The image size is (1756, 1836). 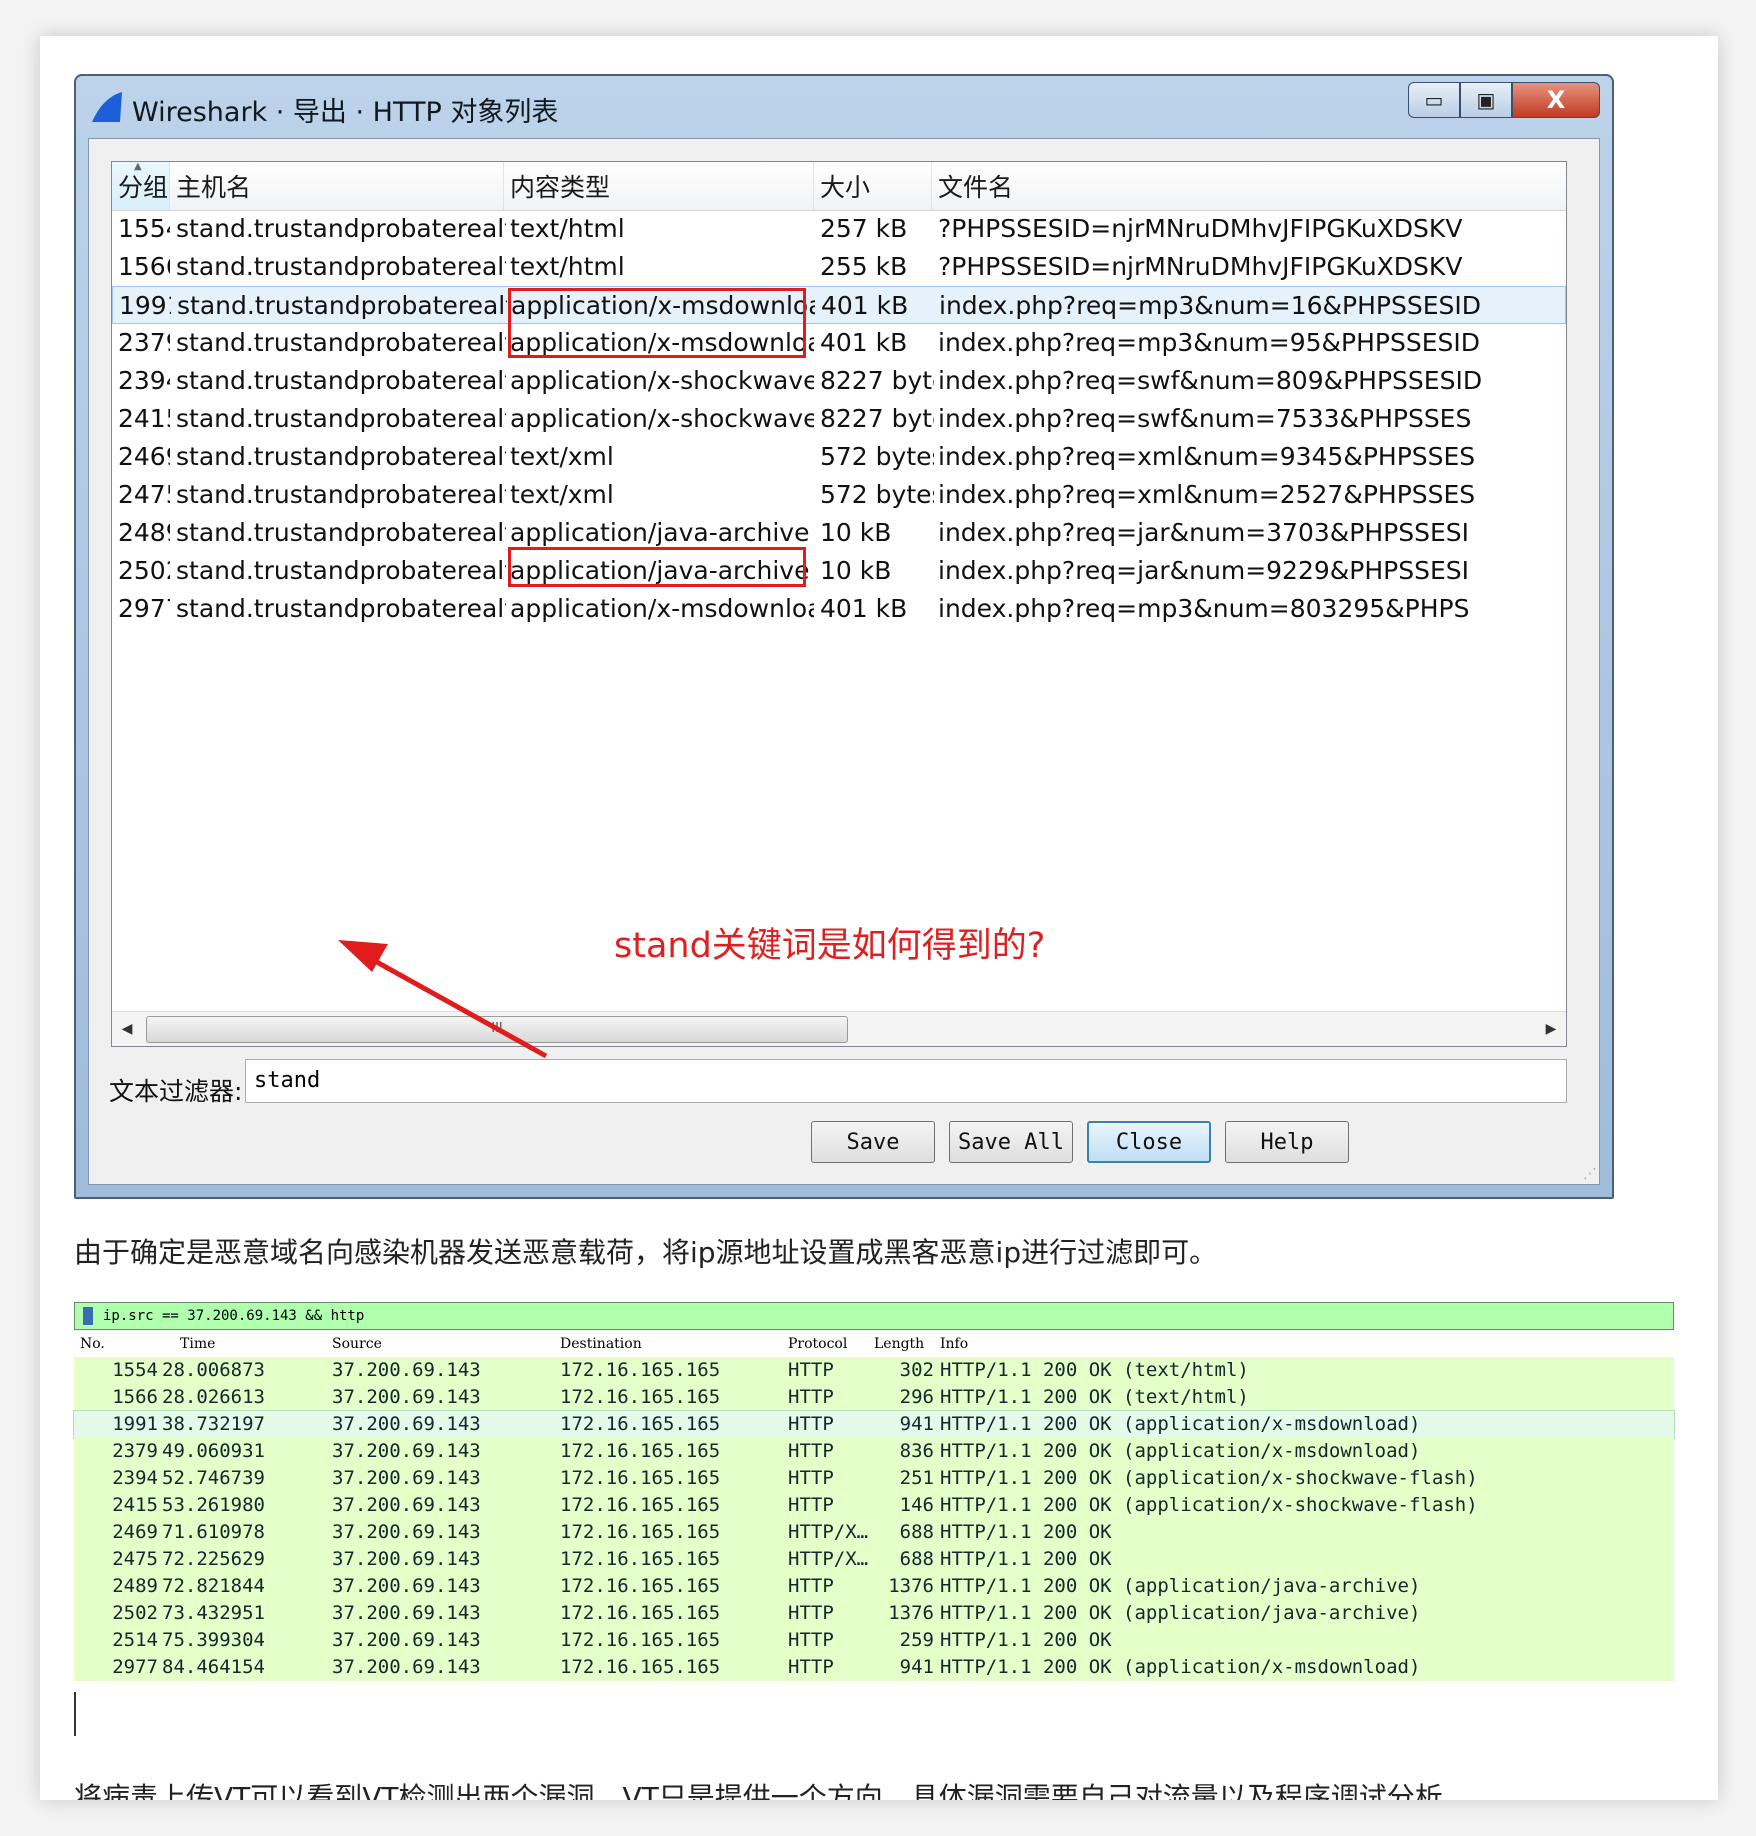 What do you see at coordinates (135, 1667) in the screenshot?
I see `cell-no: 2977` at bounding box center [135, 1667].